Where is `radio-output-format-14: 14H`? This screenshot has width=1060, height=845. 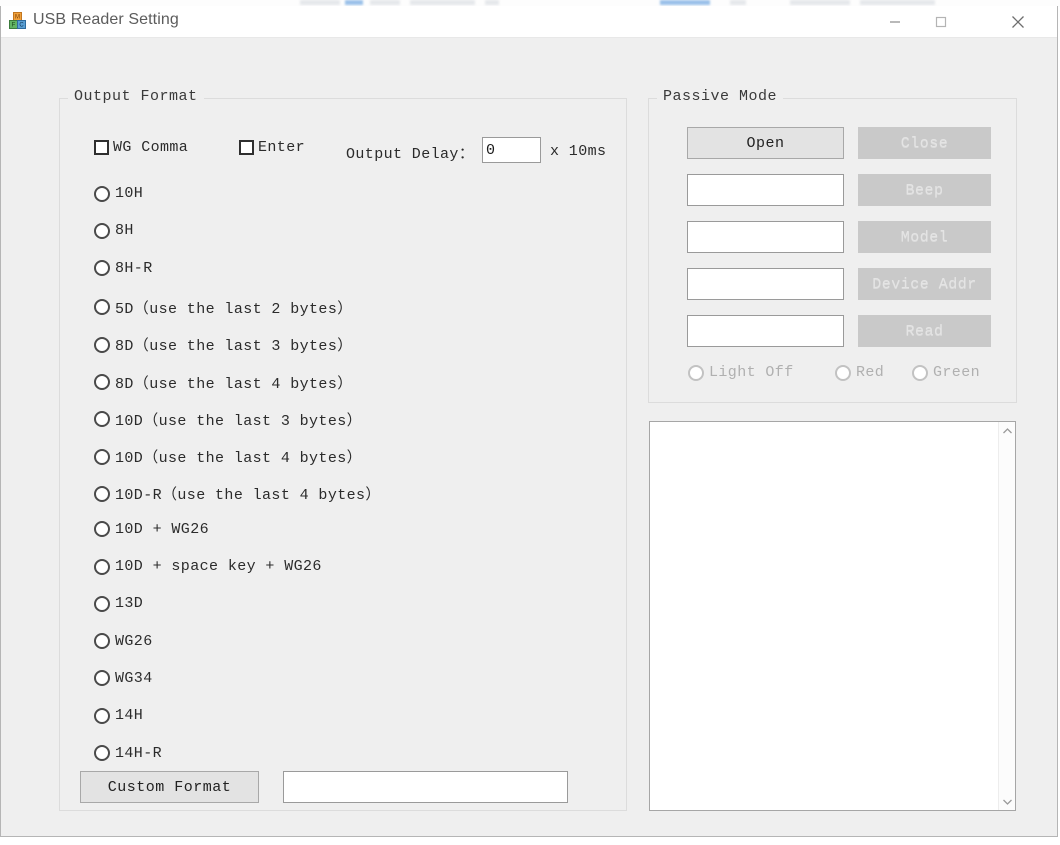 radio-output-format-14: 14H is located at coordinates (118, 715).